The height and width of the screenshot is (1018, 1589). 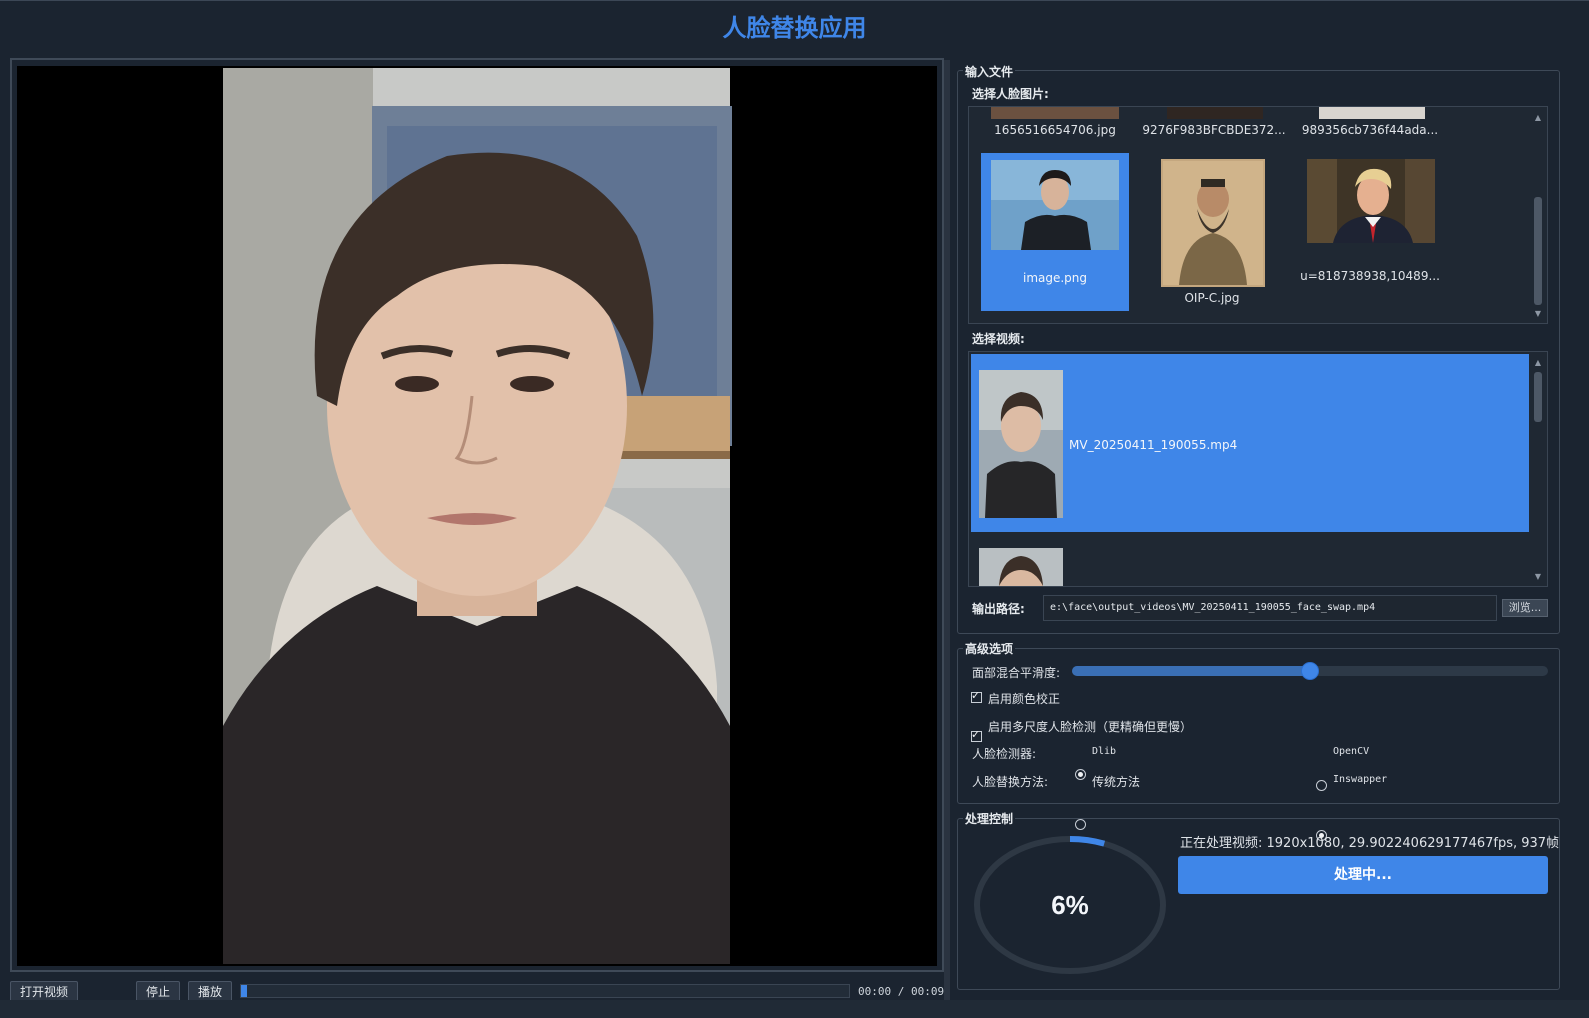 I want to click on radio-dot-icon, so click(x=1080, y=774).